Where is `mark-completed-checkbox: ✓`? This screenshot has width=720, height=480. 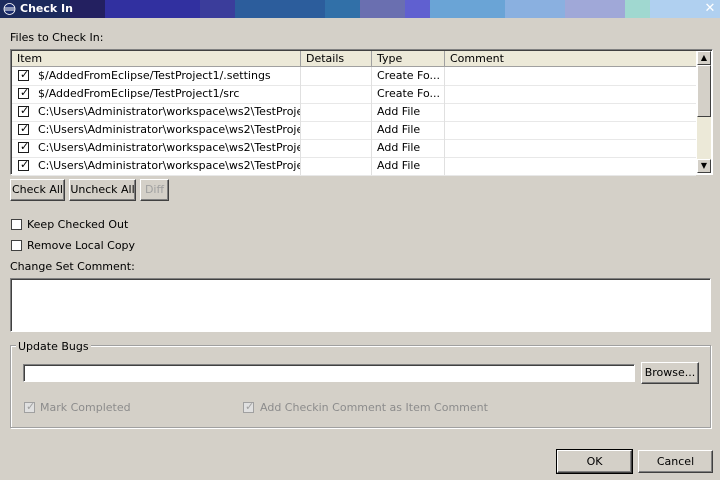 mark-completed-checkbox: ✓ is located at coordinates (30, 406).